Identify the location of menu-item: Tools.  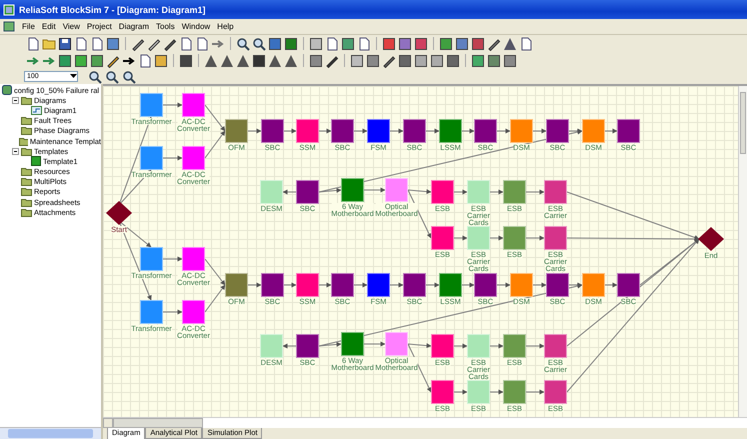
(165, 26).